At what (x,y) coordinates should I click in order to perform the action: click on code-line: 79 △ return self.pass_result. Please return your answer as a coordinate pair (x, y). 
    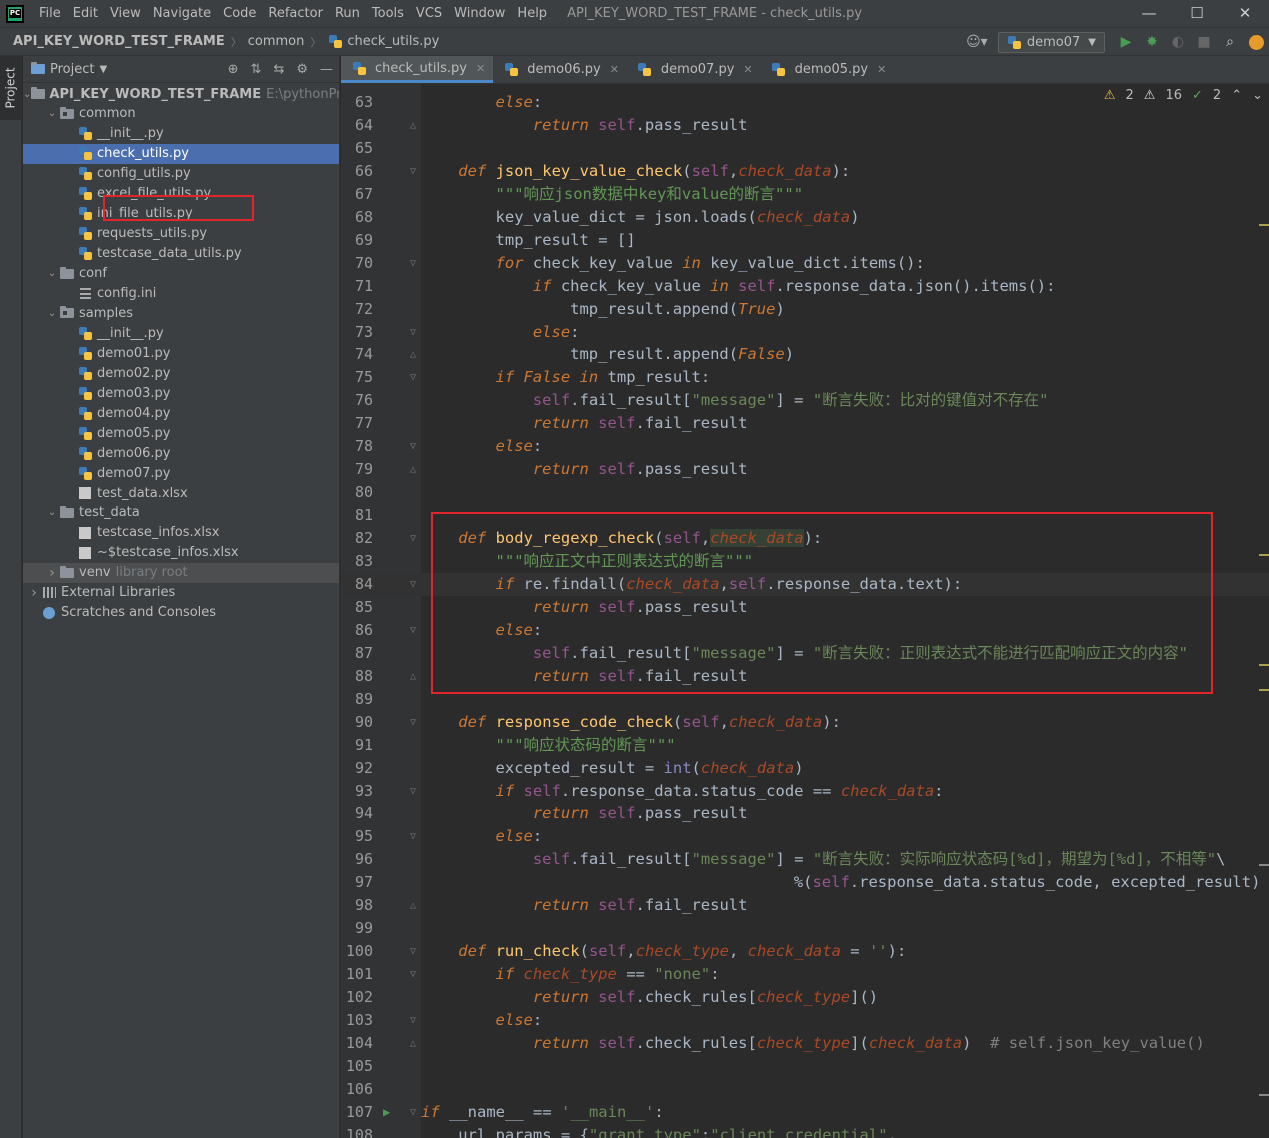
    Looking at the image, I should click on (805, 469).